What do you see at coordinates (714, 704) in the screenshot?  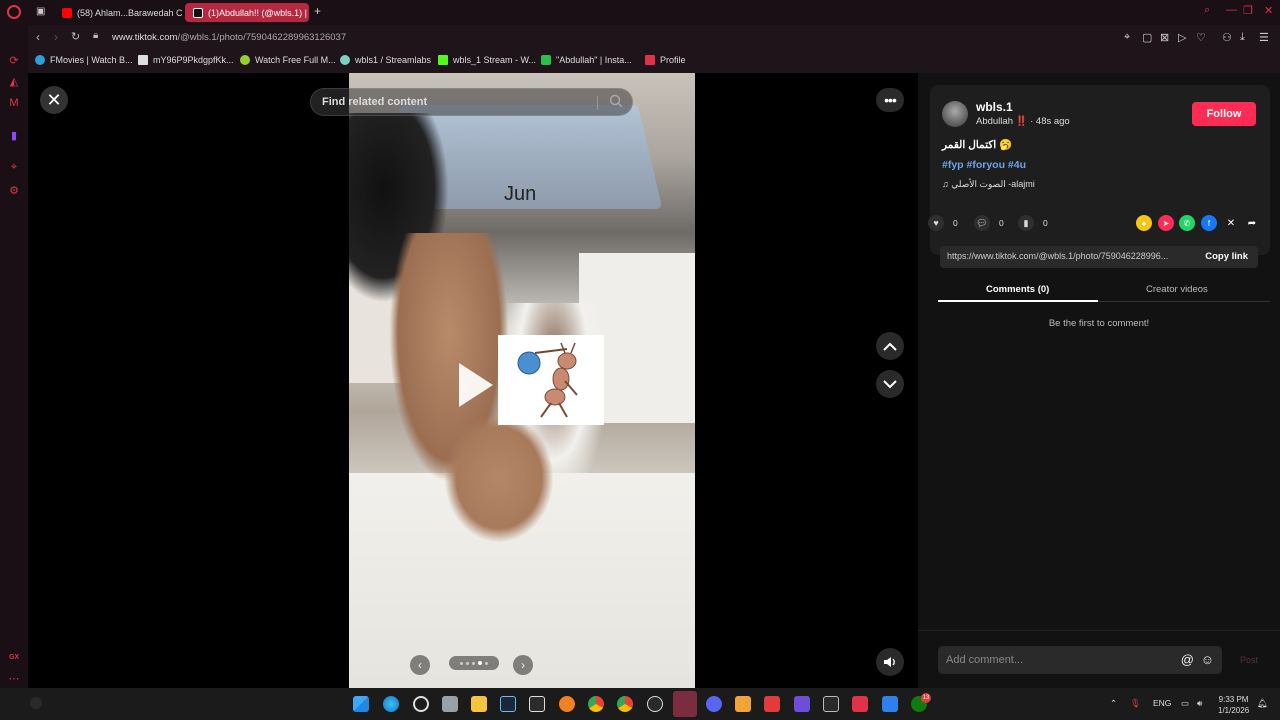 I see `discord-icon` at bounding box center [714, 704].